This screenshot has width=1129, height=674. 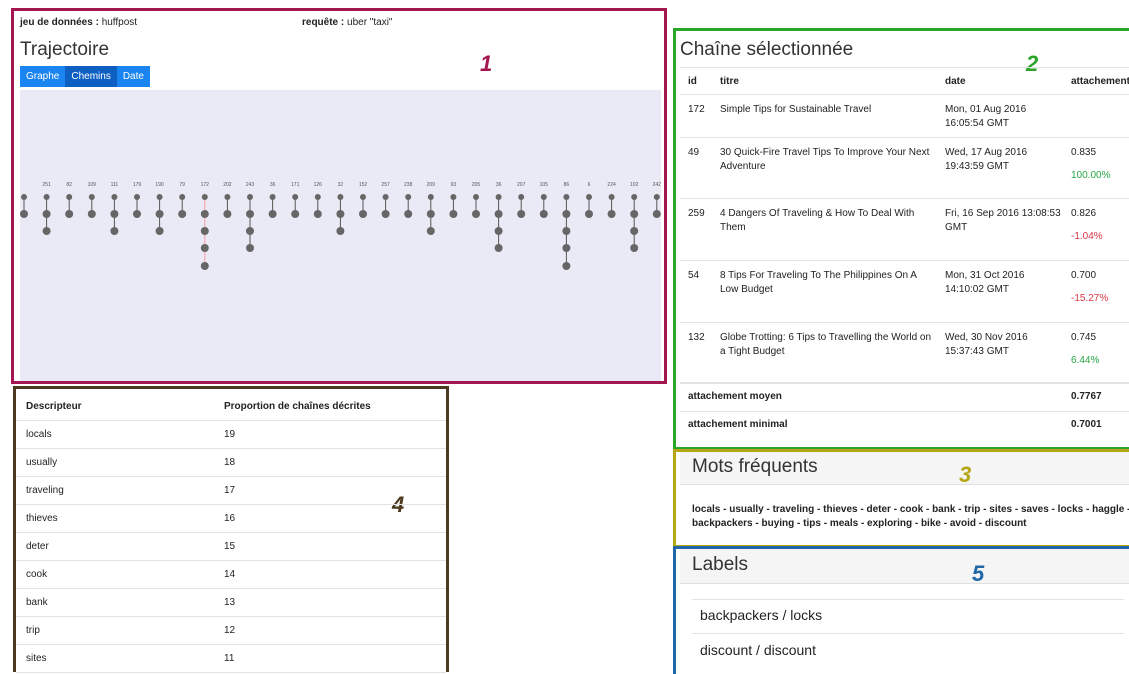 I want to click on trajectory-chain: 209, so click(x=431, y=208).